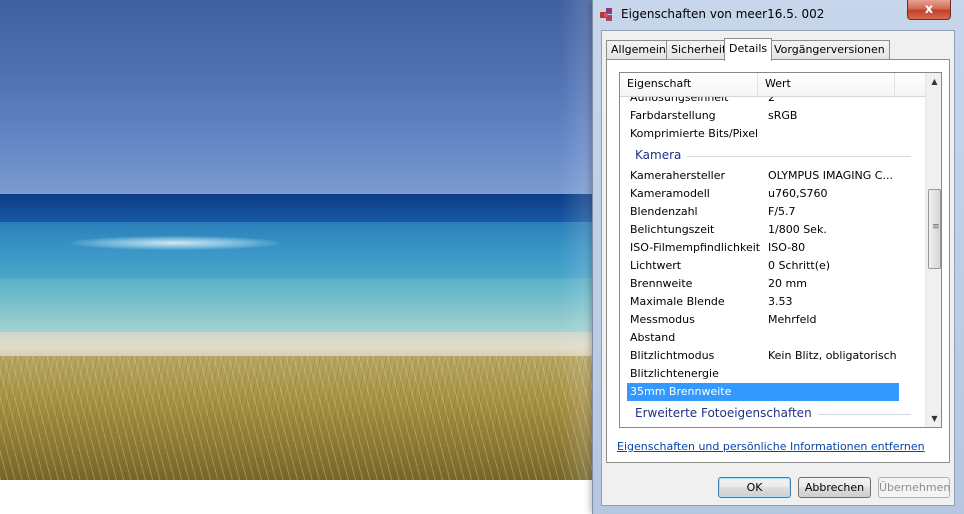 Image resolution: width=964 pixels, height=514 pixels. Describe the element at coordinates (653, 337) in the screenshot. I see `row-property: Abstand` at that location.